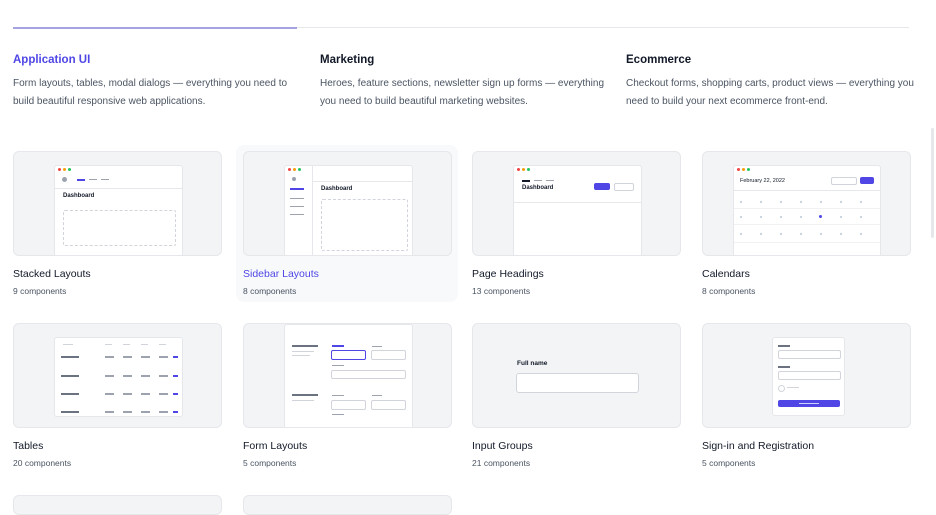  I want to click on card-tables: Tables 20 components, so click(117, 395).